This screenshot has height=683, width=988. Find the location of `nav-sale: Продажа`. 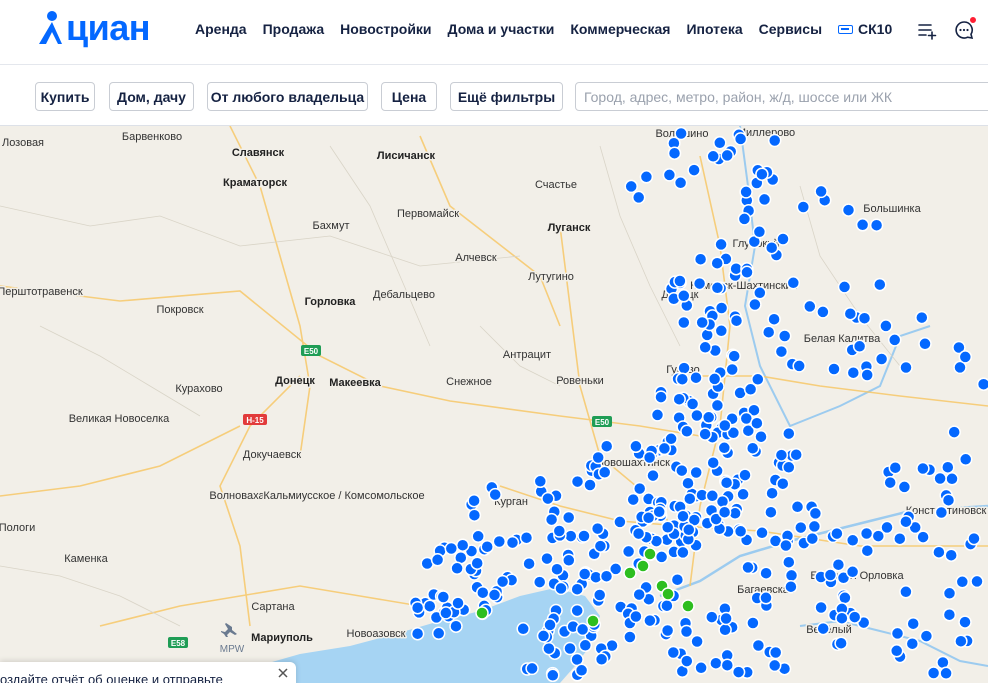

nav-sale: Продажа is located at coordinates (294, 29).